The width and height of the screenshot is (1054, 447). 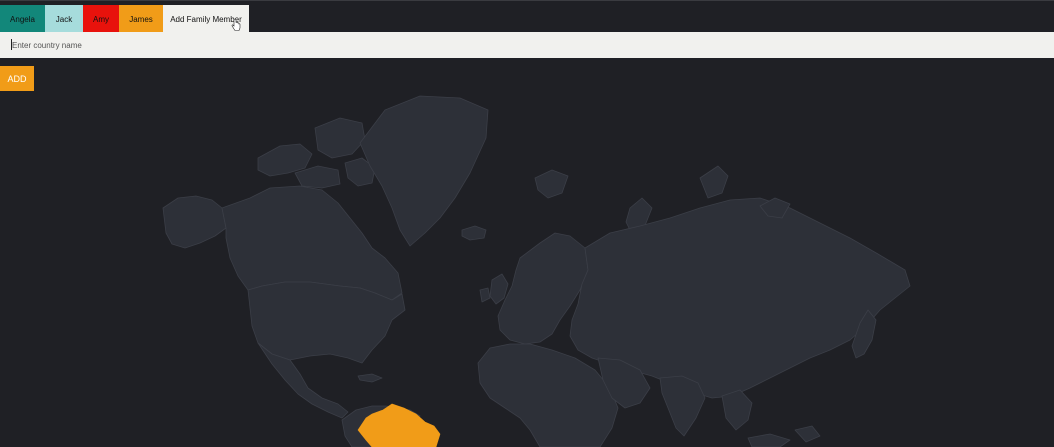 I want to click on tab-james: James, so click(x=141, y=19).